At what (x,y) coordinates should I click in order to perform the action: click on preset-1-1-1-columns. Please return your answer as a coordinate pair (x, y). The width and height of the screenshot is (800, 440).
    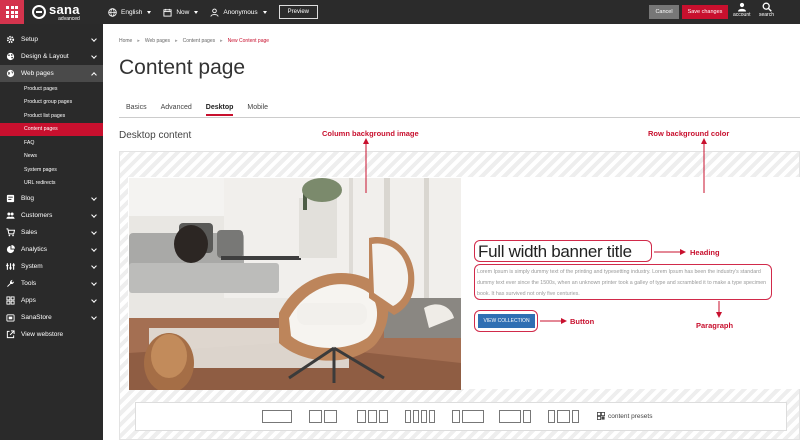
    Looking at the image, I should click on (563, 416).